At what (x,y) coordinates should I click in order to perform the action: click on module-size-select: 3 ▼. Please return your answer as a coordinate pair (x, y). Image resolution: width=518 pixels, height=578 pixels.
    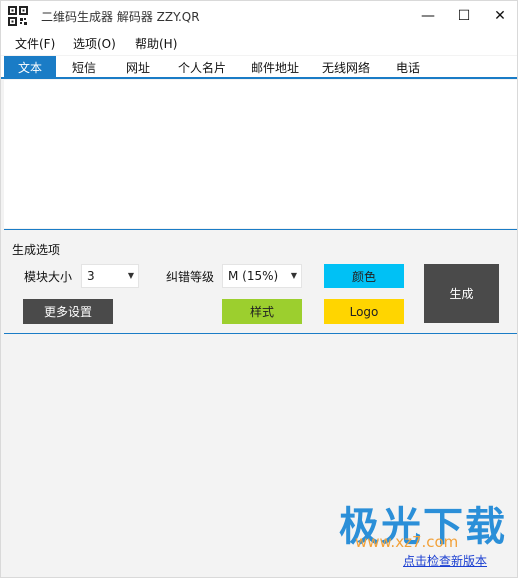
    Looking at the image, I should click on (110, 276).